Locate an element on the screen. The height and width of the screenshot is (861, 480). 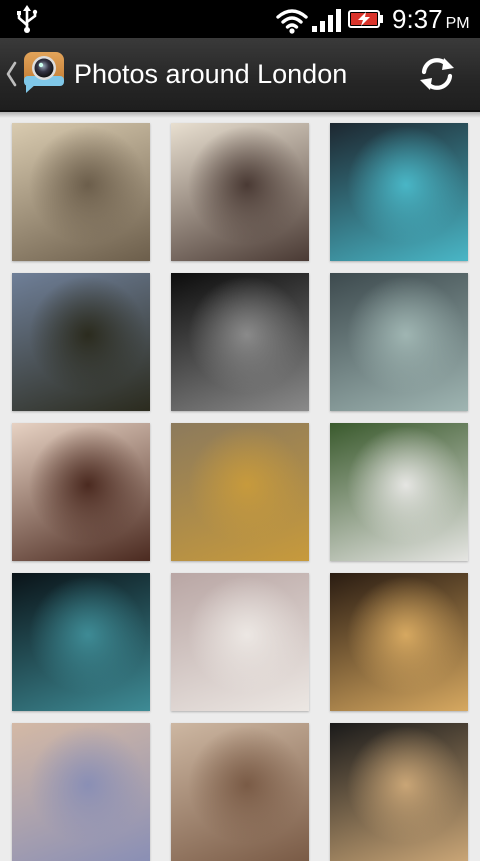
status-time: 9:37 PM is located at coordinates (431, 19).